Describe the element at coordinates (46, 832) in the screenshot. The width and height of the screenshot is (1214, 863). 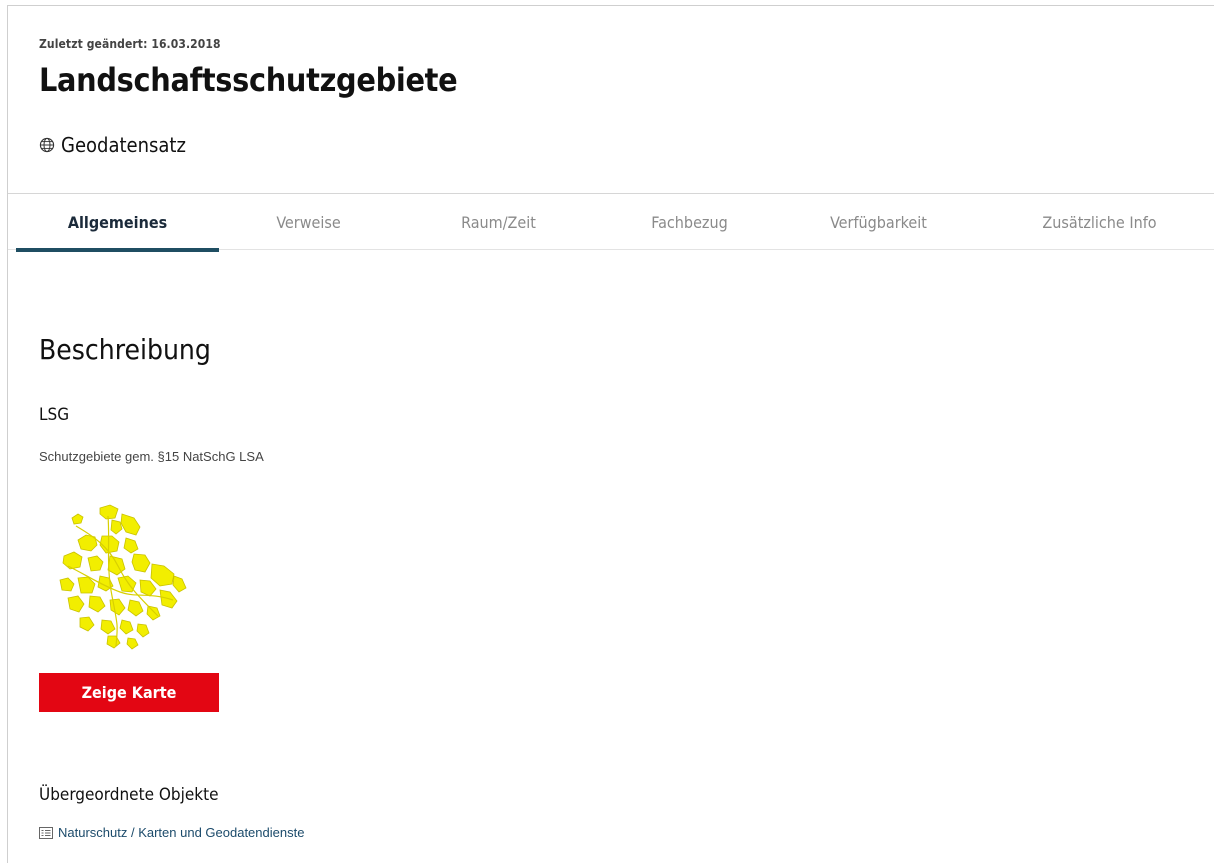
I see `folder-list-icon` at that location.